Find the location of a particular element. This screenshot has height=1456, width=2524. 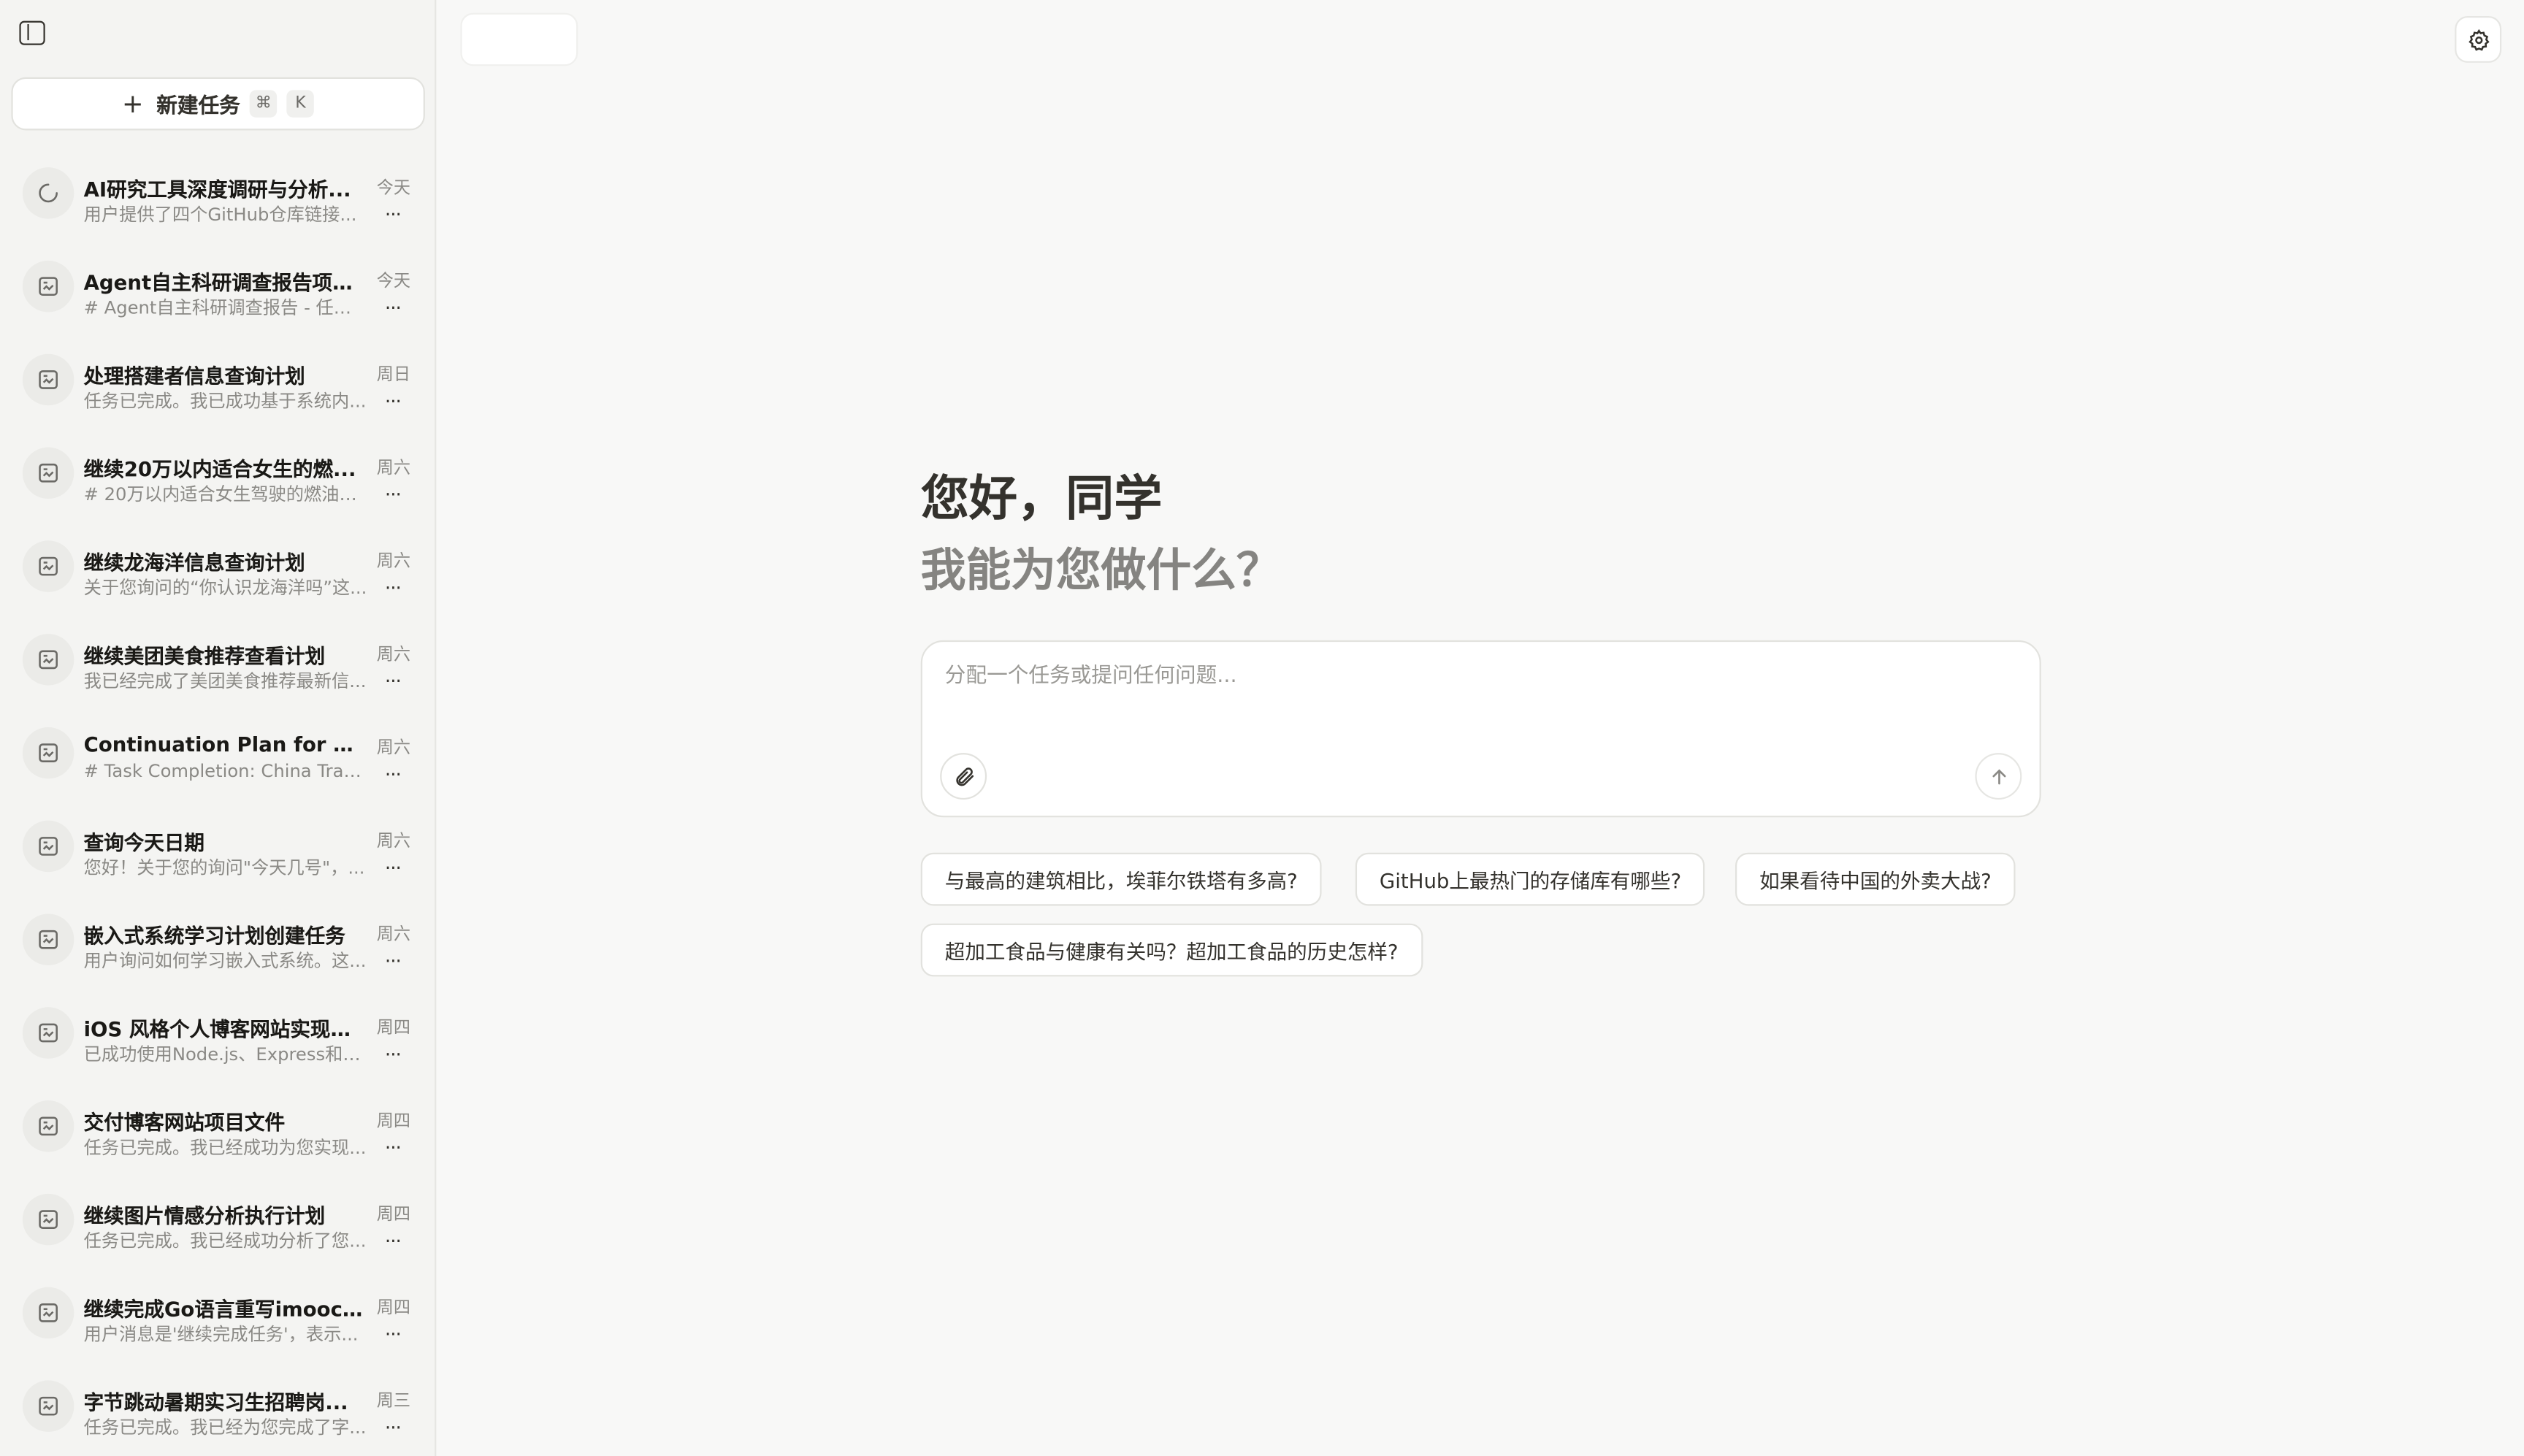

new-task-label: 新建任务 is located at coordinates (198, 107).